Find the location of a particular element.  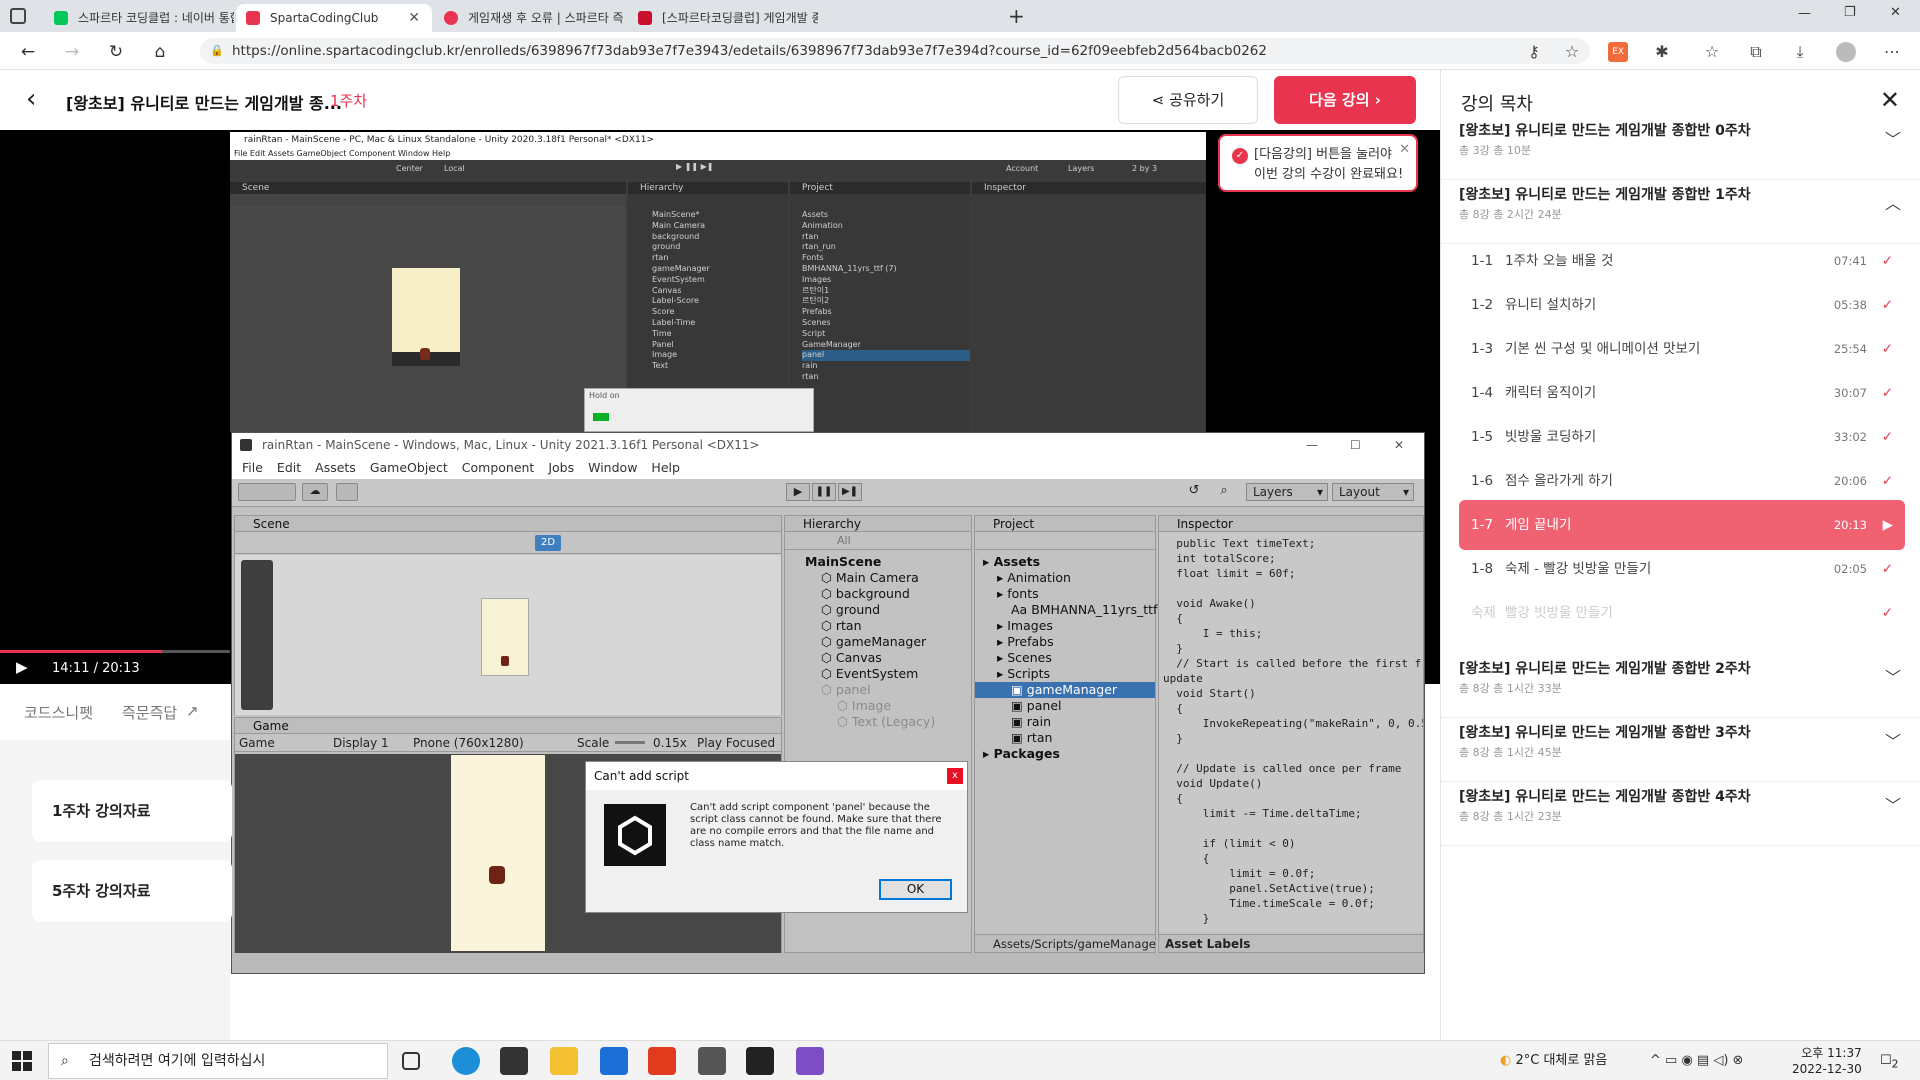

menu-edit: Edit is located at coordinates (289, 467).